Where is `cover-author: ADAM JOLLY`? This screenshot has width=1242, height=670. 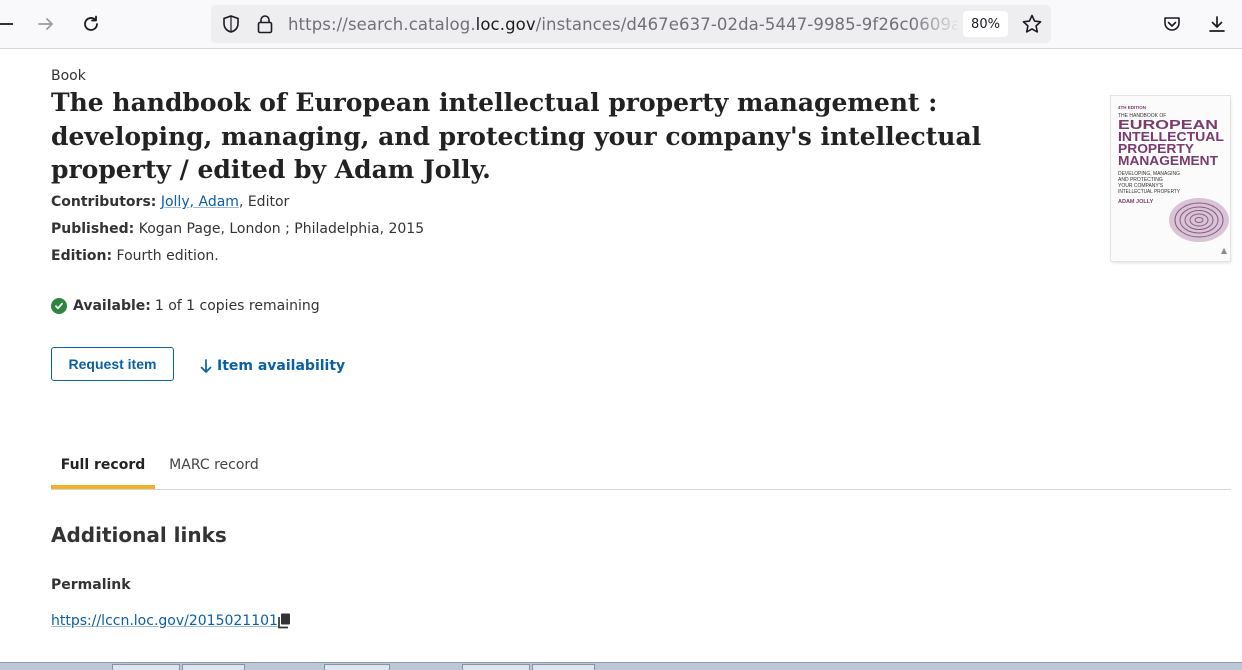
cover-author: ADAM JOLLY is located at coordinates (1136, 202).